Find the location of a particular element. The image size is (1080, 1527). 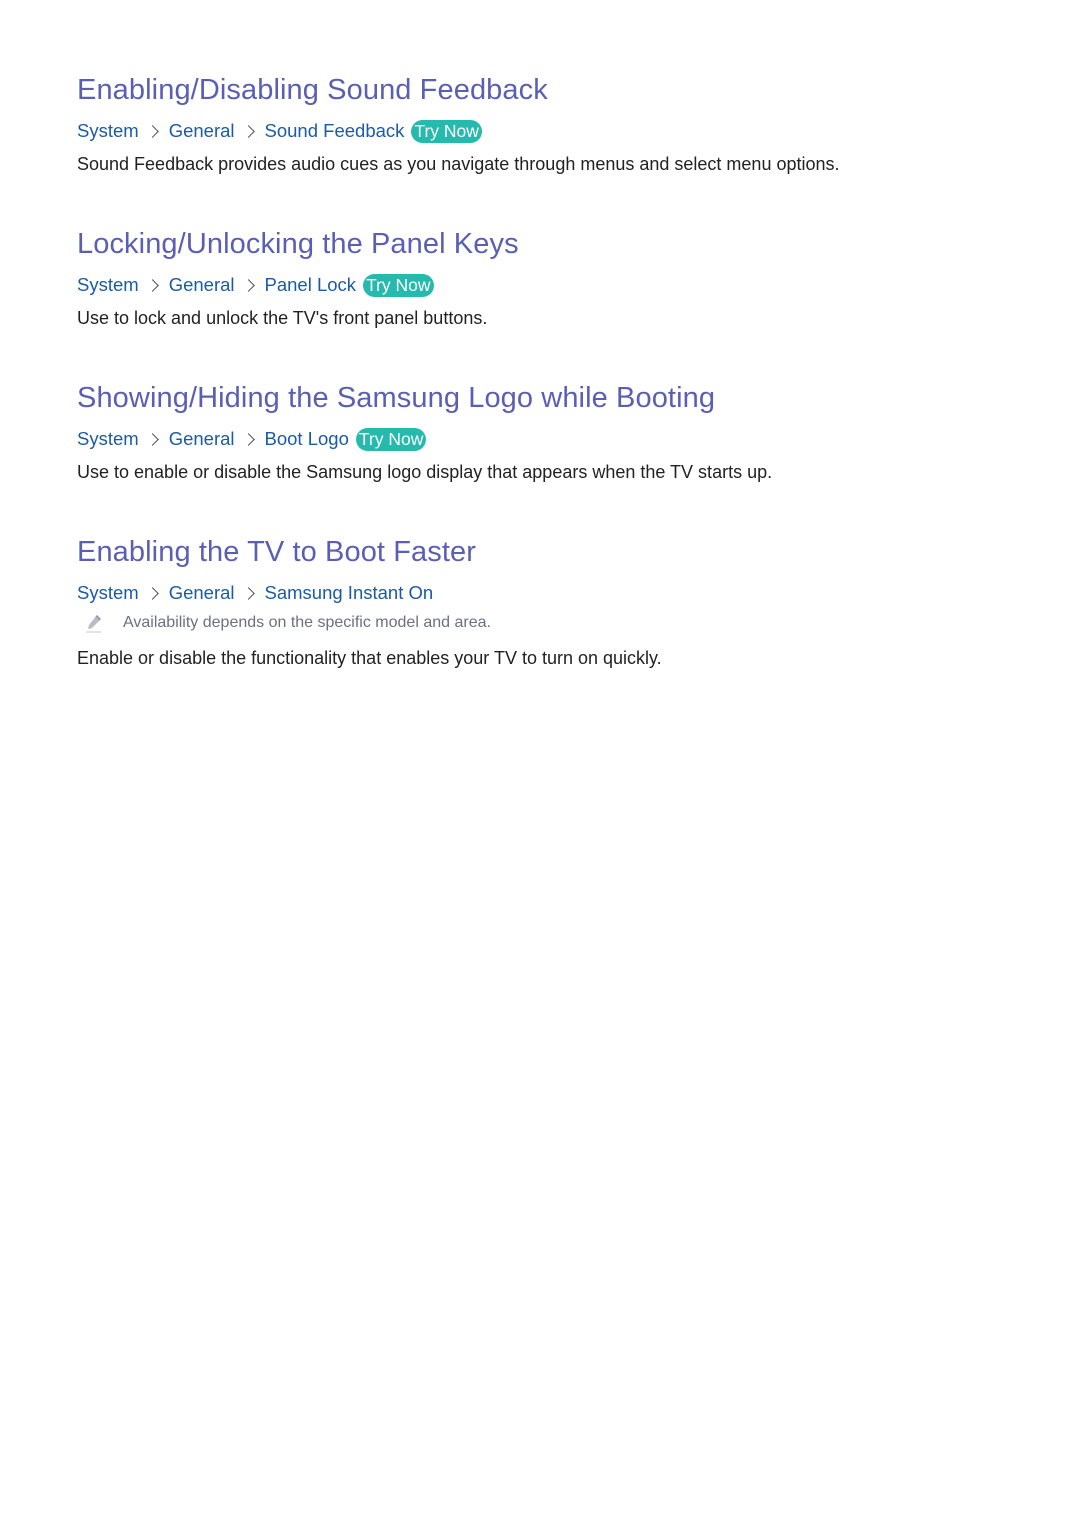

pencil-icon is located at coordinates (93, 624).